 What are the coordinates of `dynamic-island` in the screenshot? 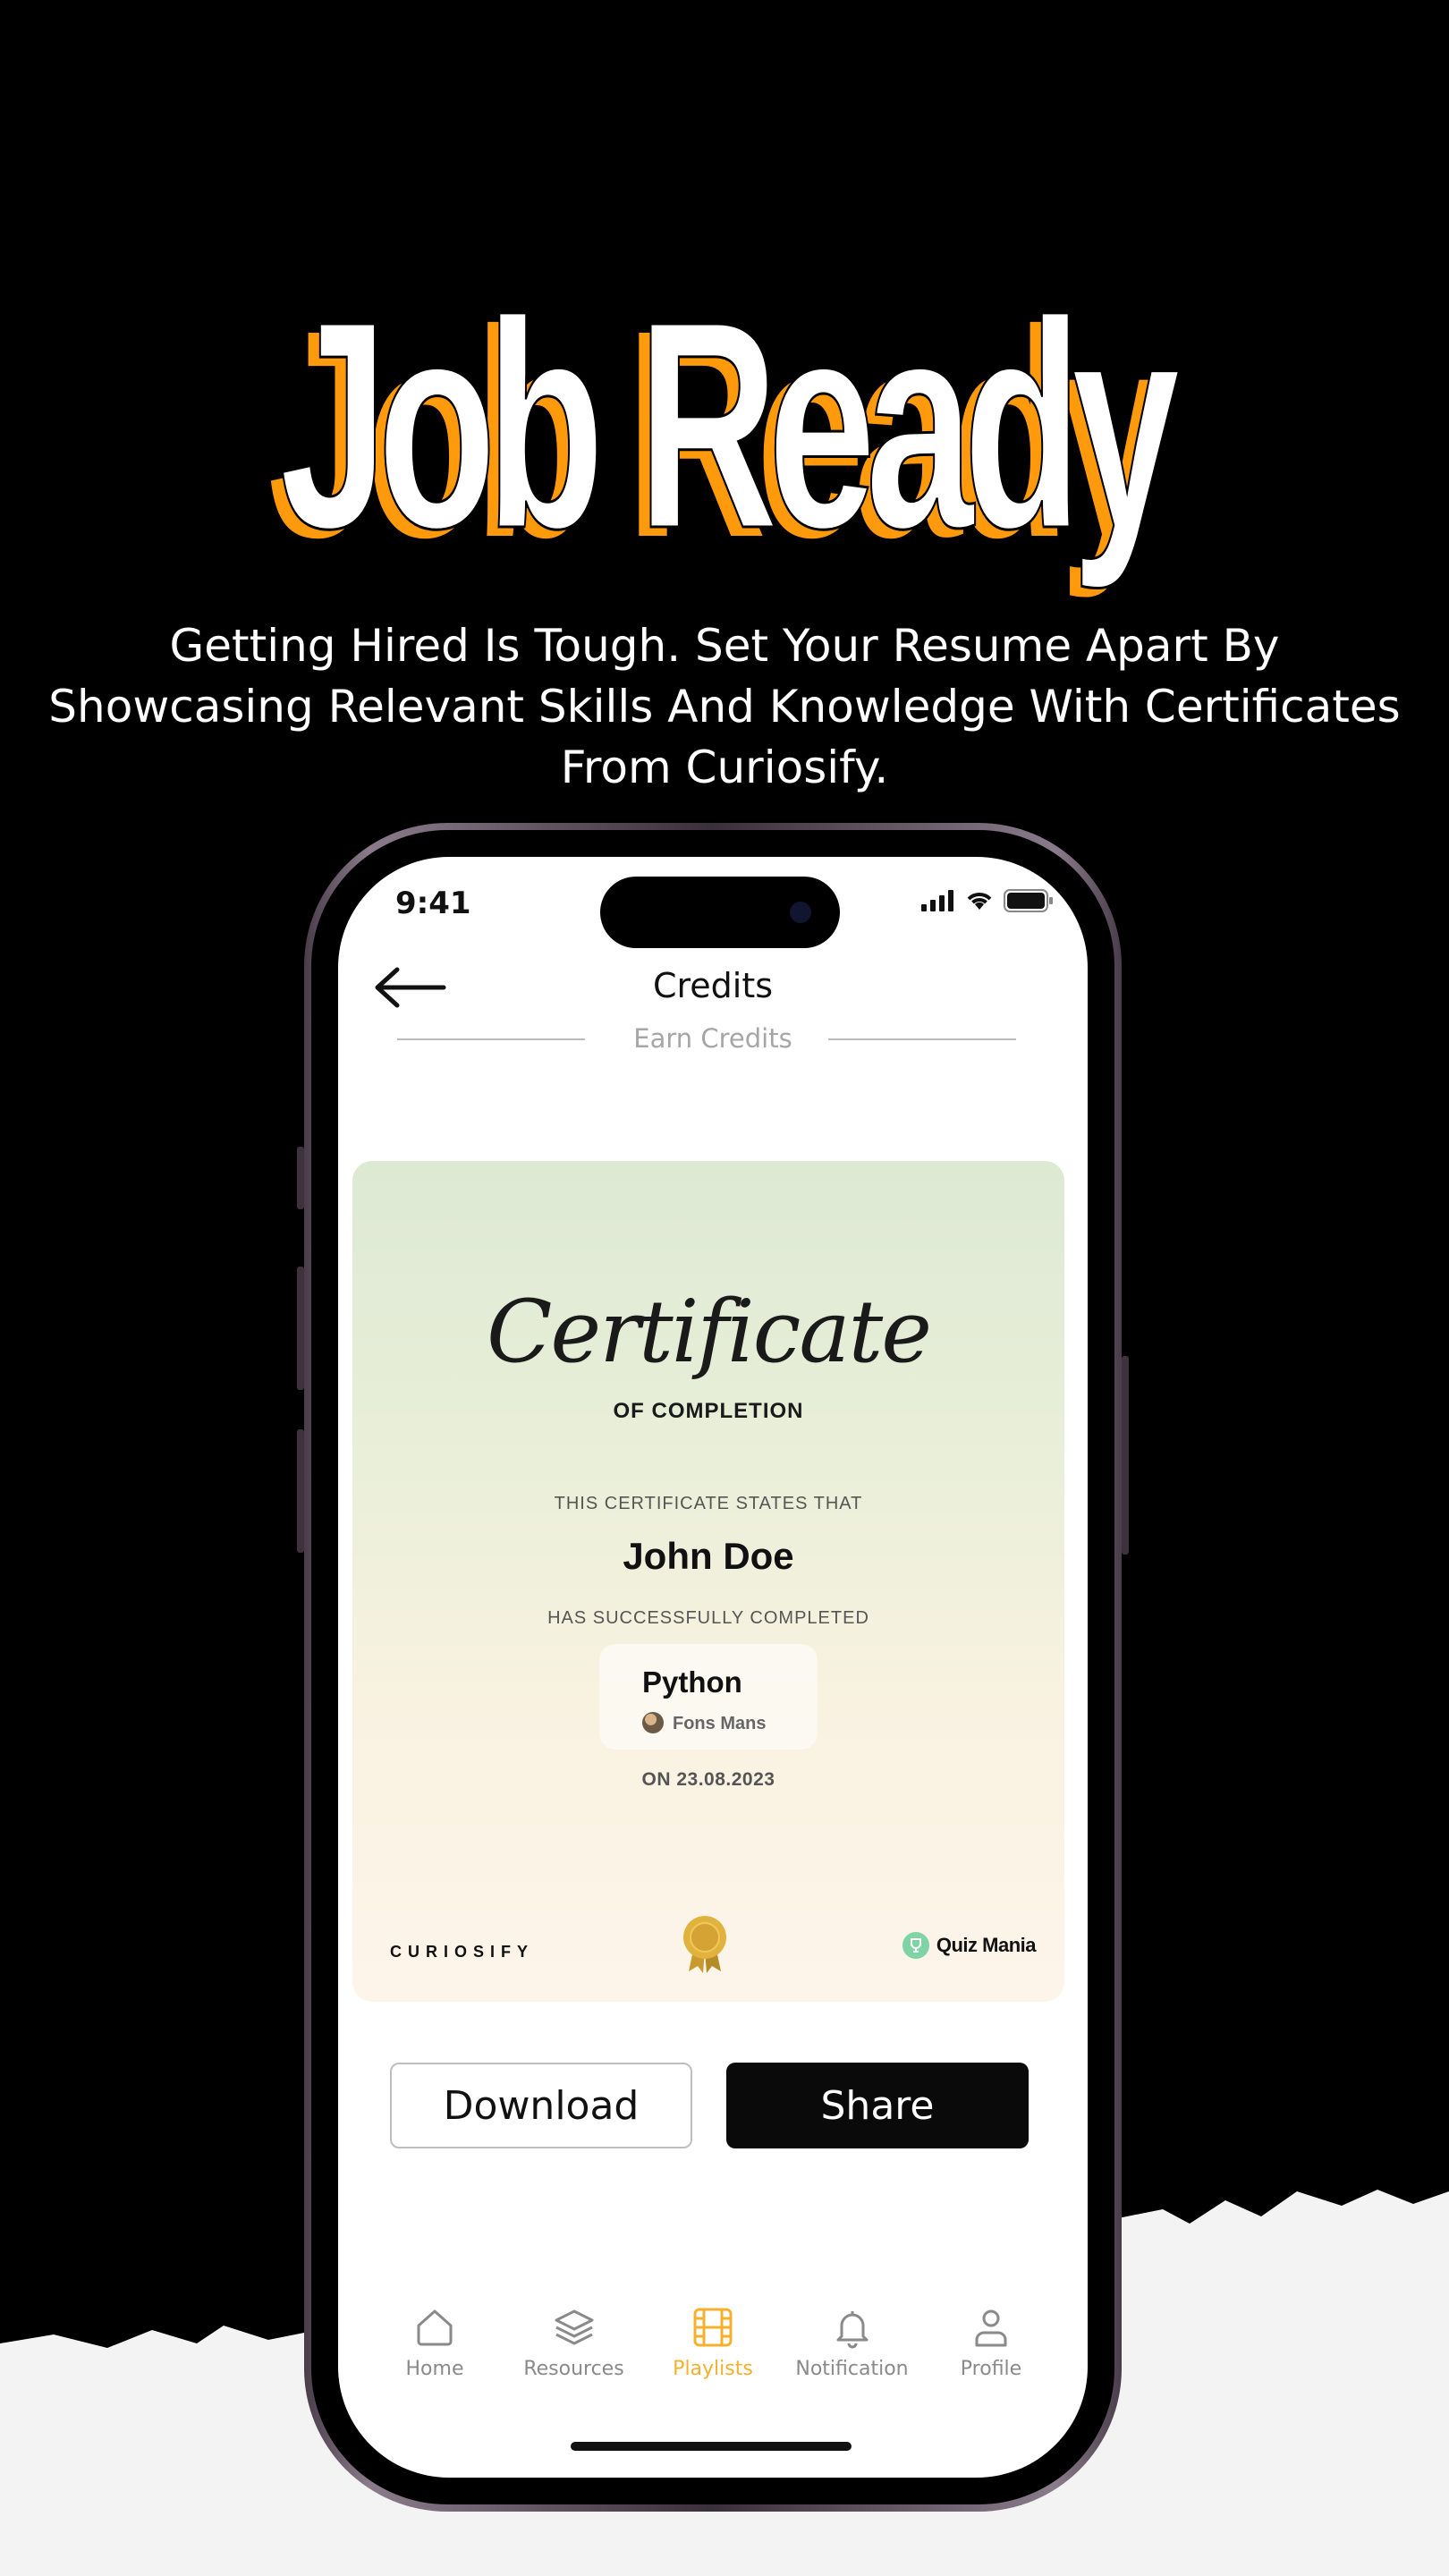 It's located at (720, 912).